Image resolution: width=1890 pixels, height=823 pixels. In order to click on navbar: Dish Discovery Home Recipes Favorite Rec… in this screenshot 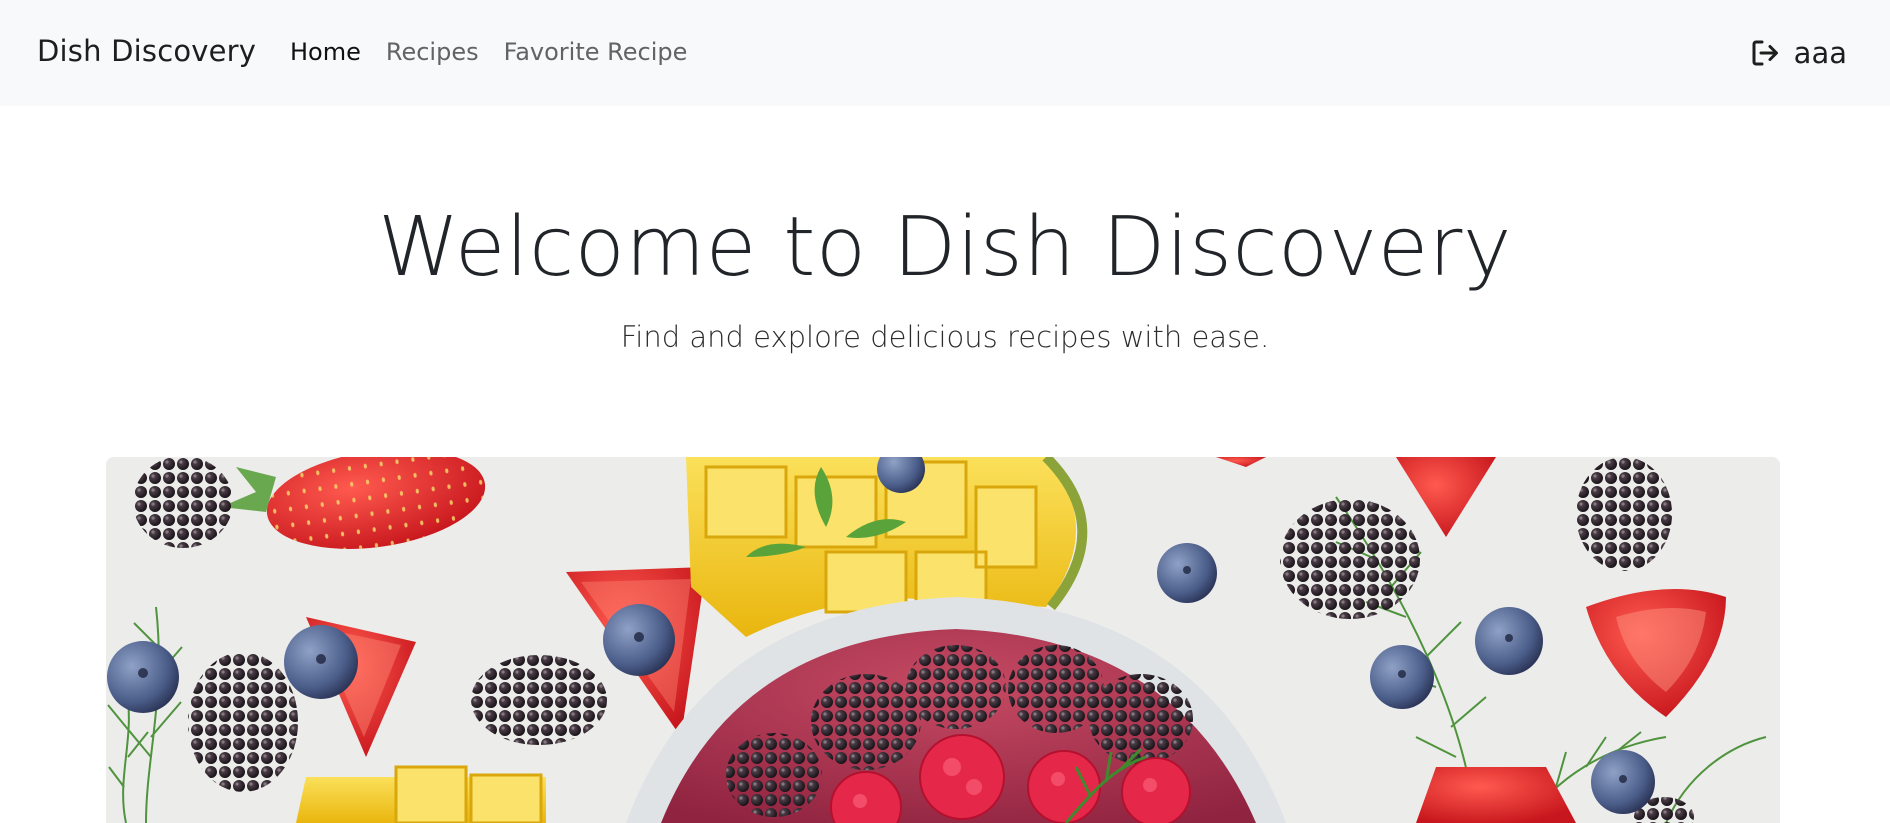, I will do `click(945, 53)`.